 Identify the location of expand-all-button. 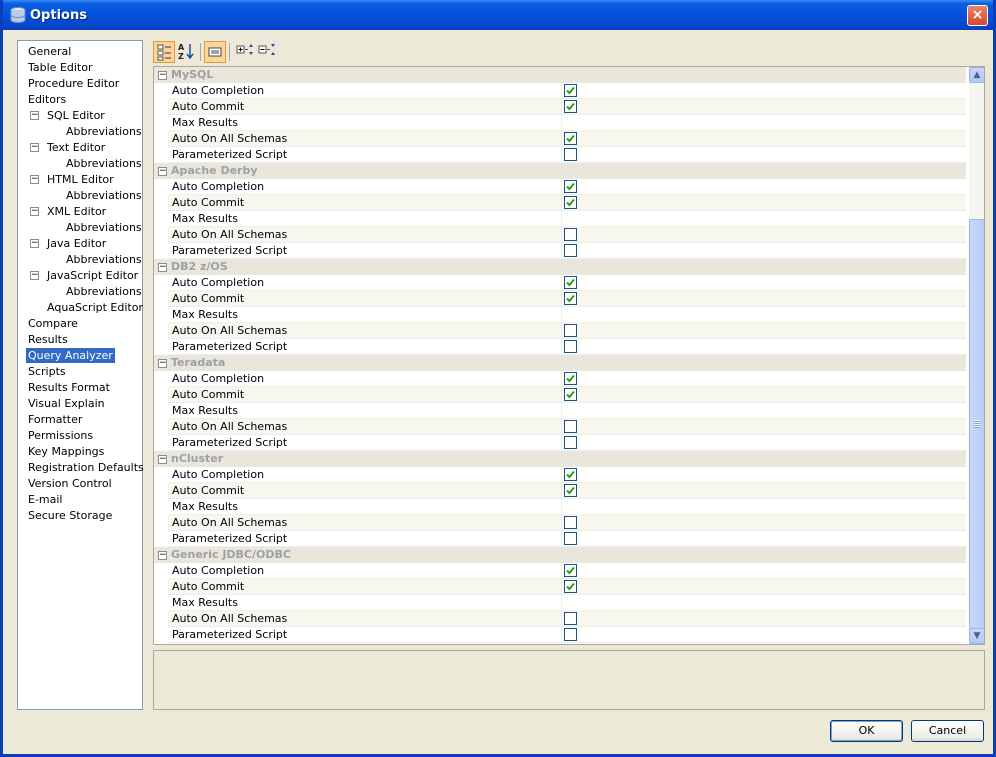
(246, 52).